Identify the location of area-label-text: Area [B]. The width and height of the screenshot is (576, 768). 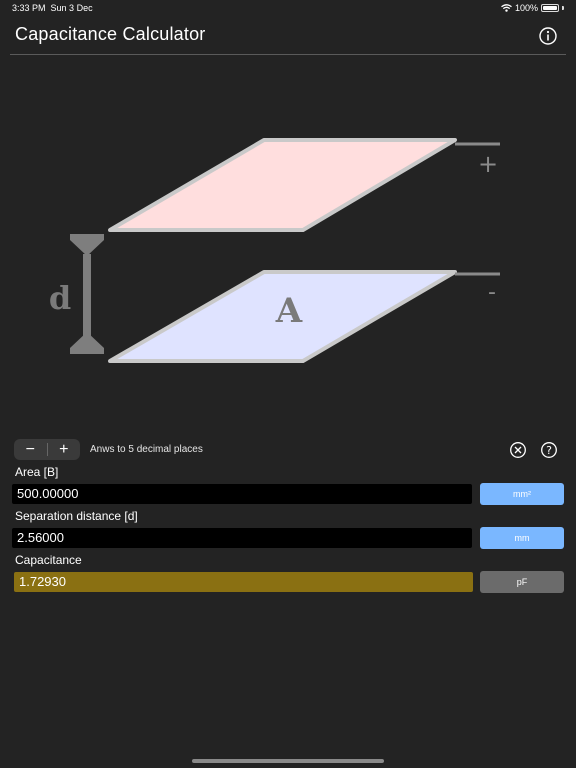
(37, 472).